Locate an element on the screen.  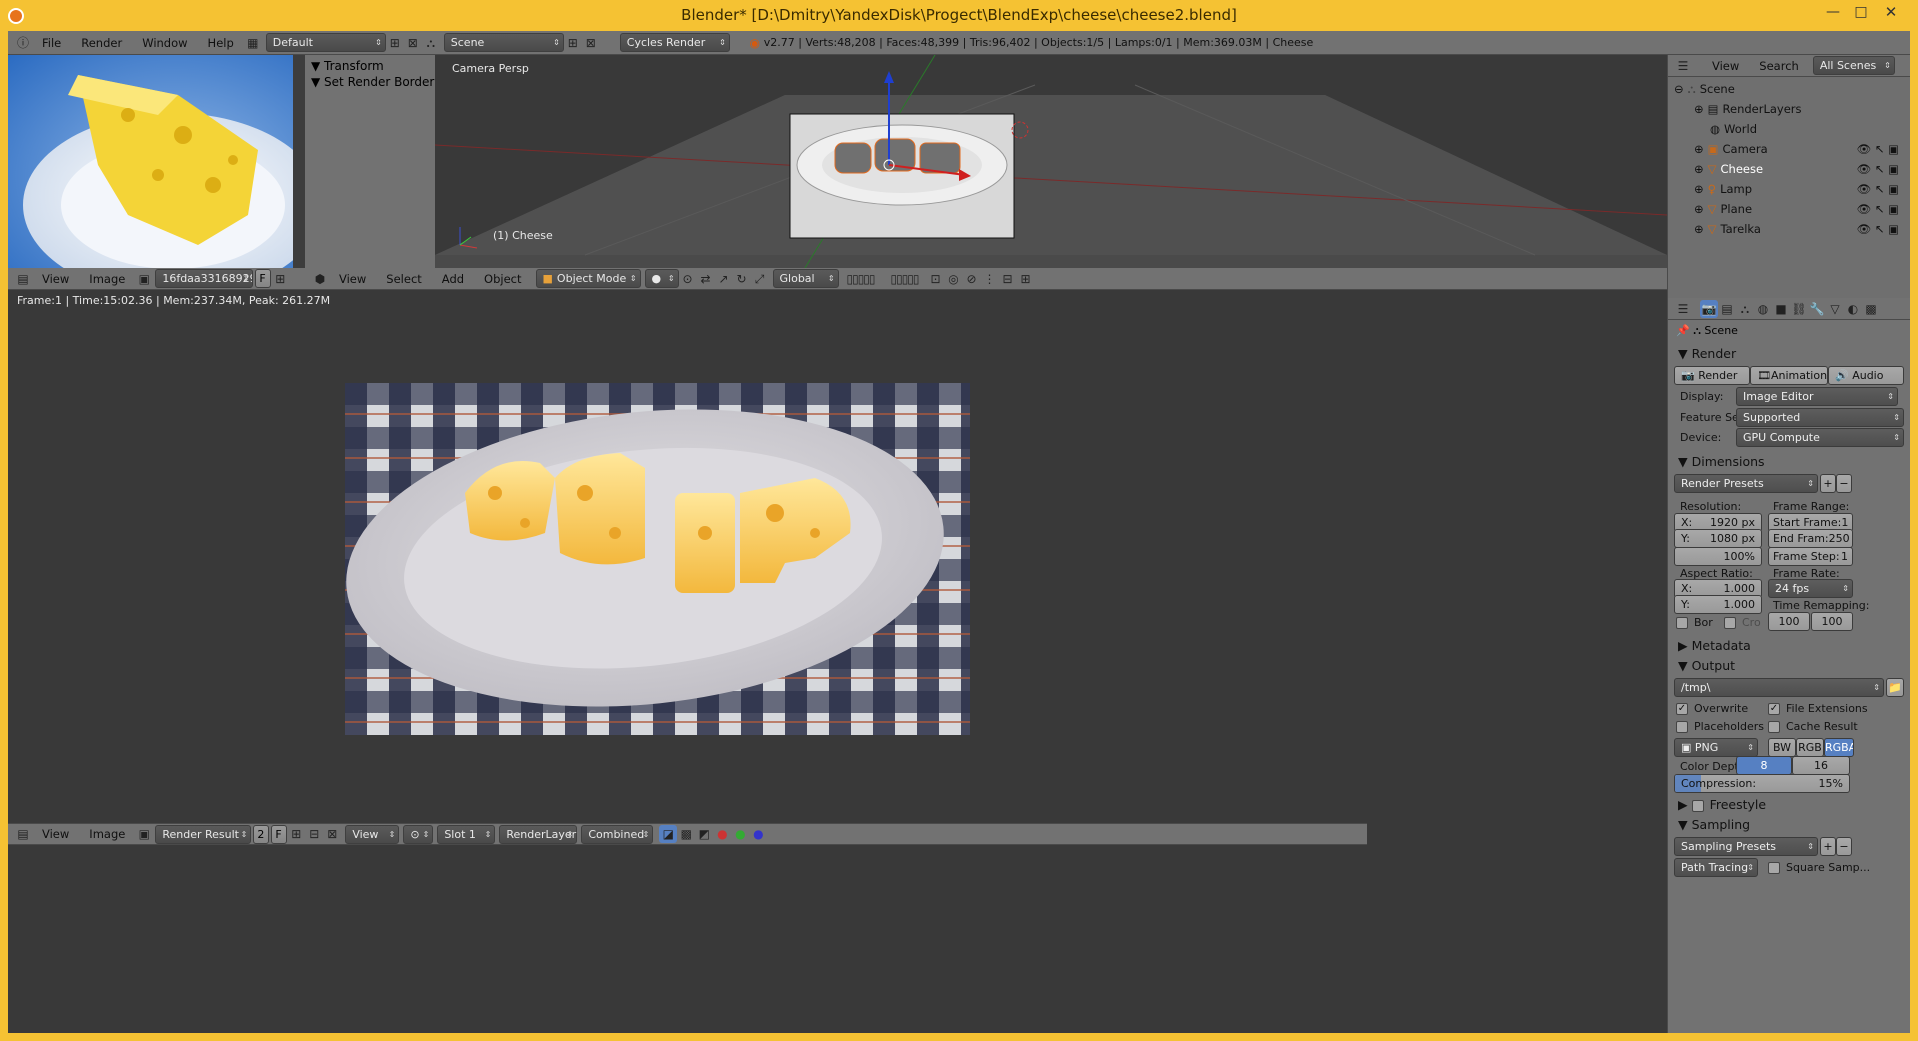
cheese-visibility-icons: 👁 ↖ ▣ is located at coordinates (1878, 169).